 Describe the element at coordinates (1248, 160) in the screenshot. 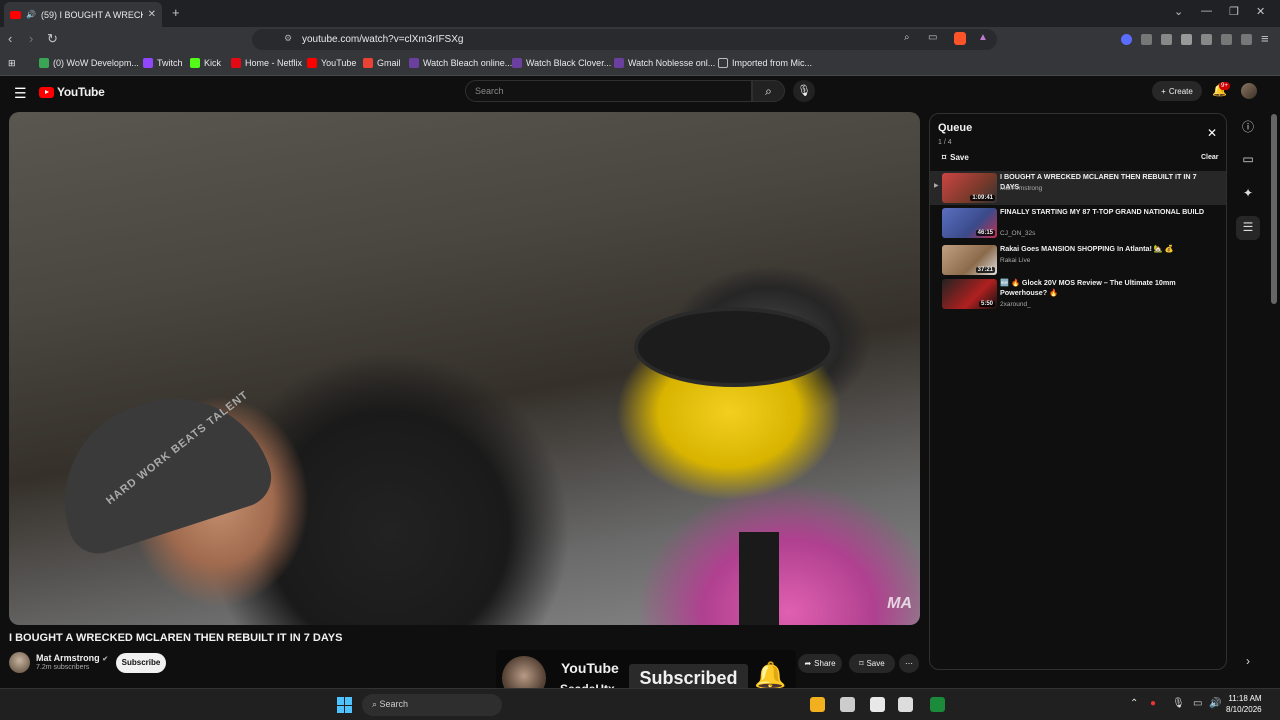

I see `comments-icon: ▭` at that location.